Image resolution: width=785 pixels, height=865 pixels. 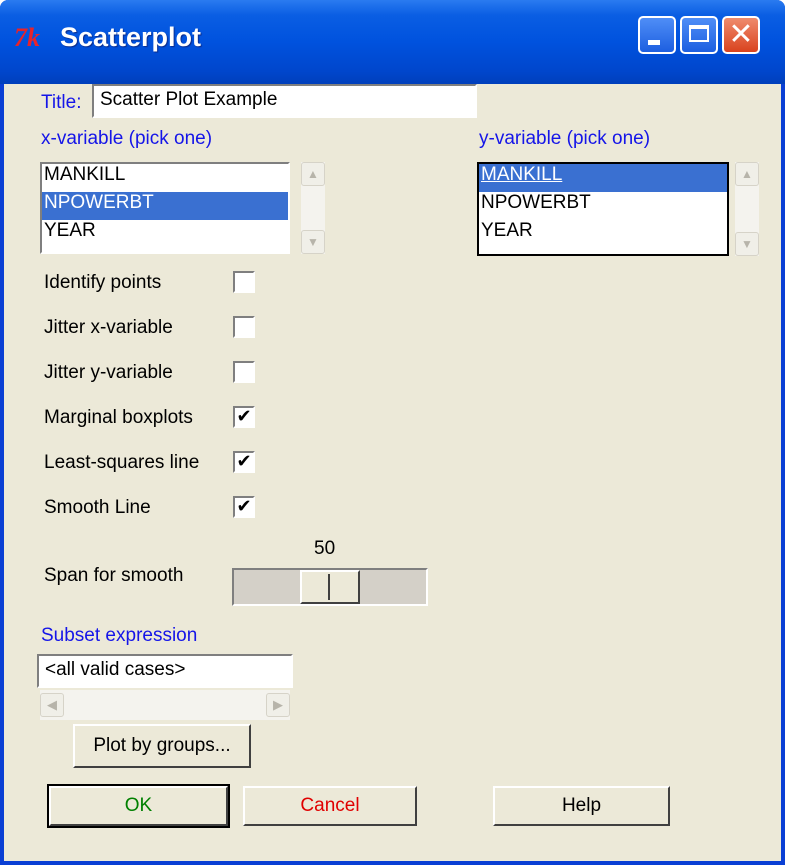 What do you see at coordinates (61, 102) in the screenshot?
I see `title-label: Title:` at bounding box center [61, 102].